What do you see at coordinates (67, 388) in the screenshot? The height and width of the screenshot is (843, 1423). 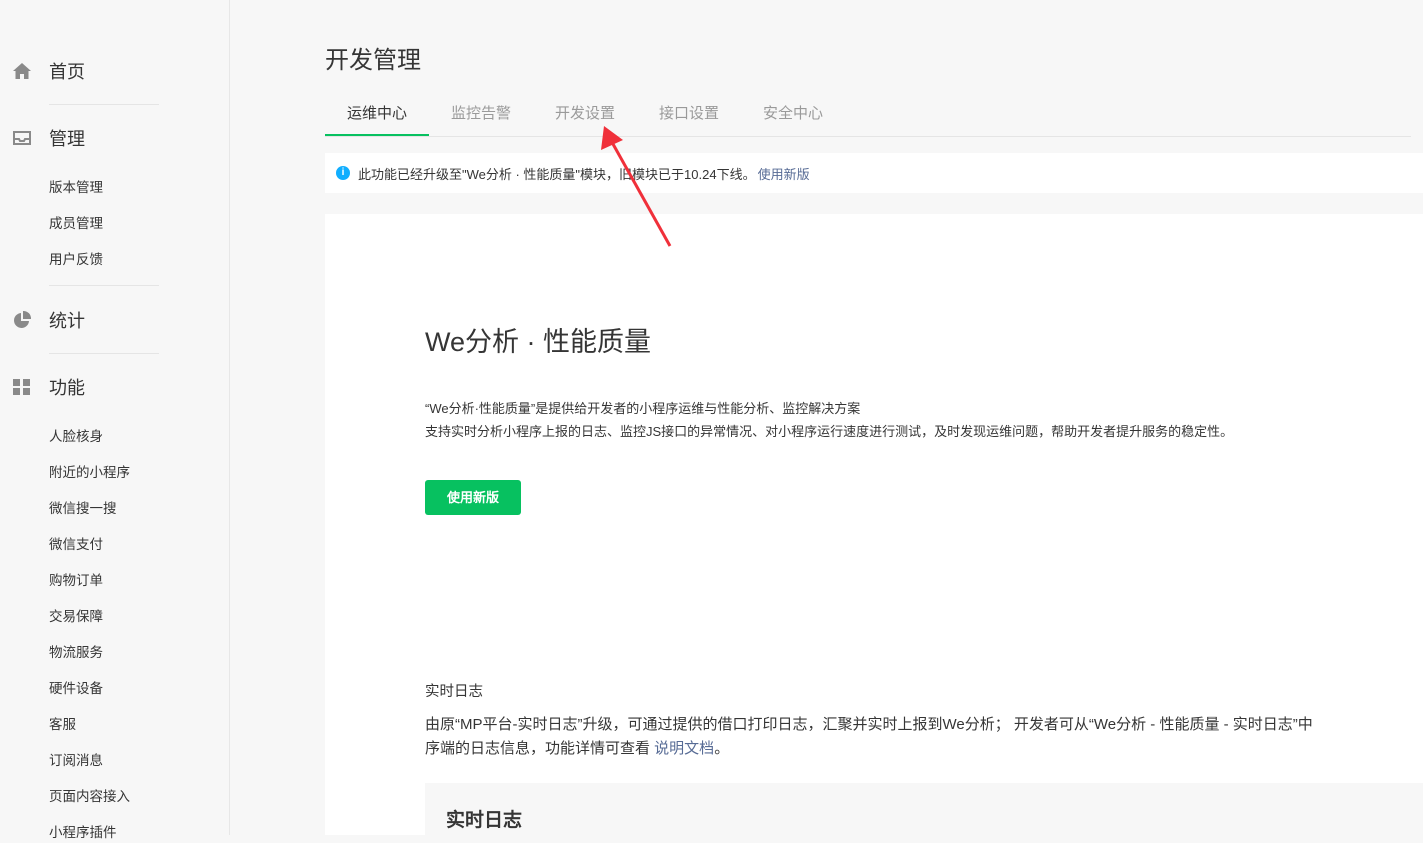 I see `nav-features-label: 功能` at bounding box center [67, 388].